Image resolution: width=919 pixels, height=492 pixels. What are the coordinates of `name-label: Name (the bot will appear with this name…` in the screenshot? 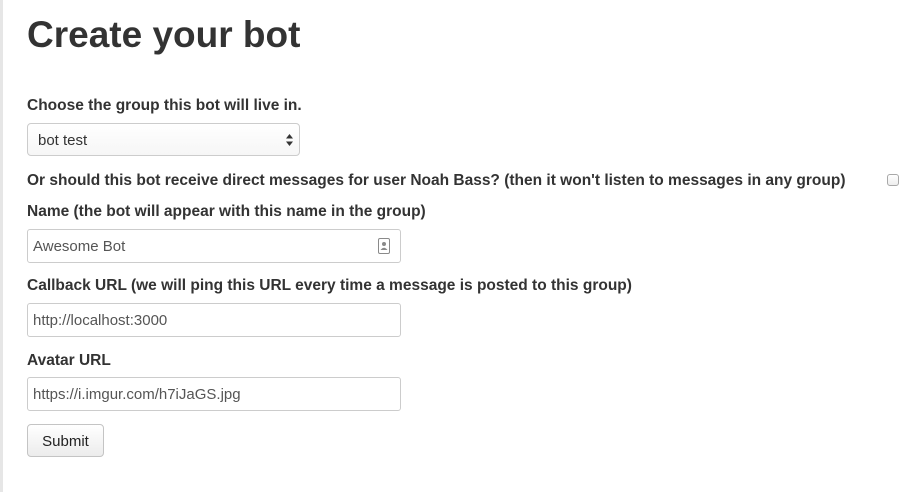 It's located at (226, 211).